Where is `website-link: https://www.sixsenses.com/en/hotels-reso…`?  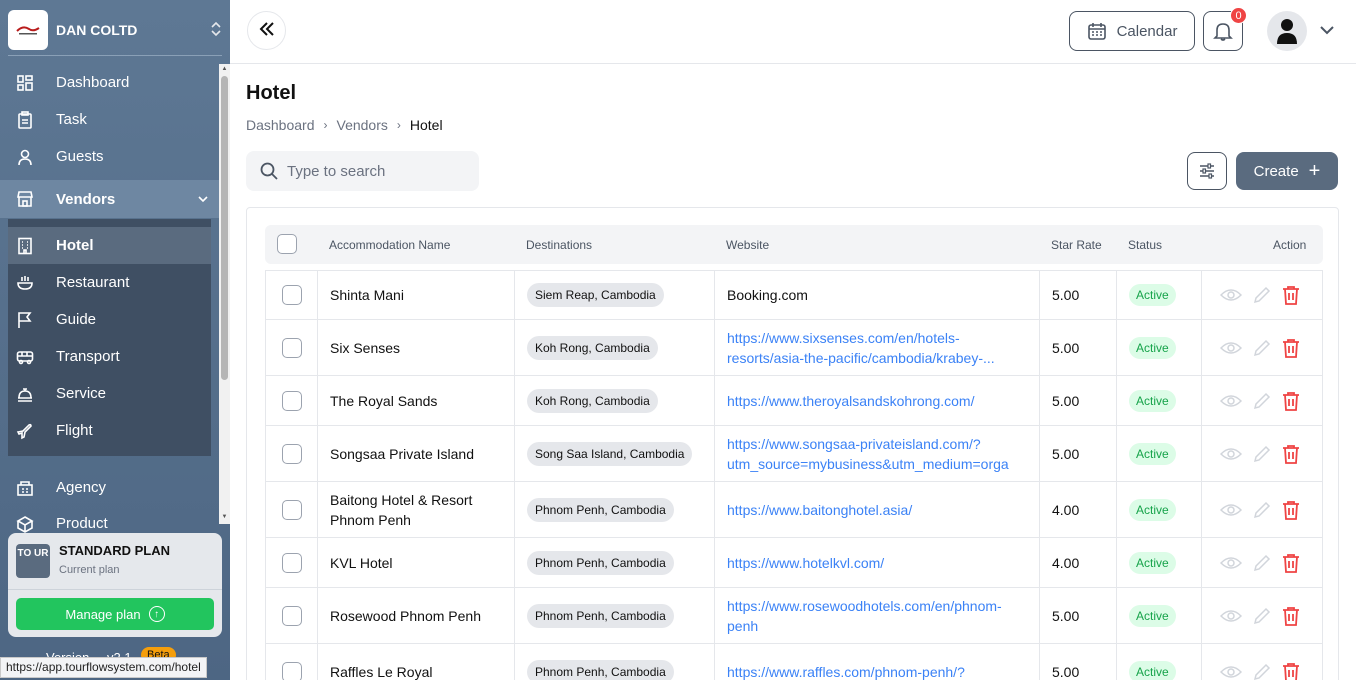
website-link: https://www.sixsenses.com/en/hotels-reso… is located at coordinates (878, 348).